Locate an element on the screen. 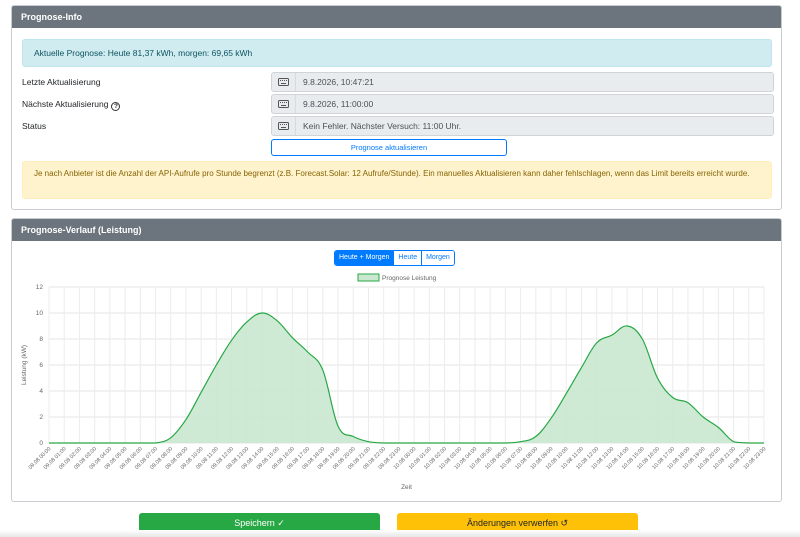 This screenshot has height=537, width=800. y-tick-label: 12 is located at coordinates (40, 287).